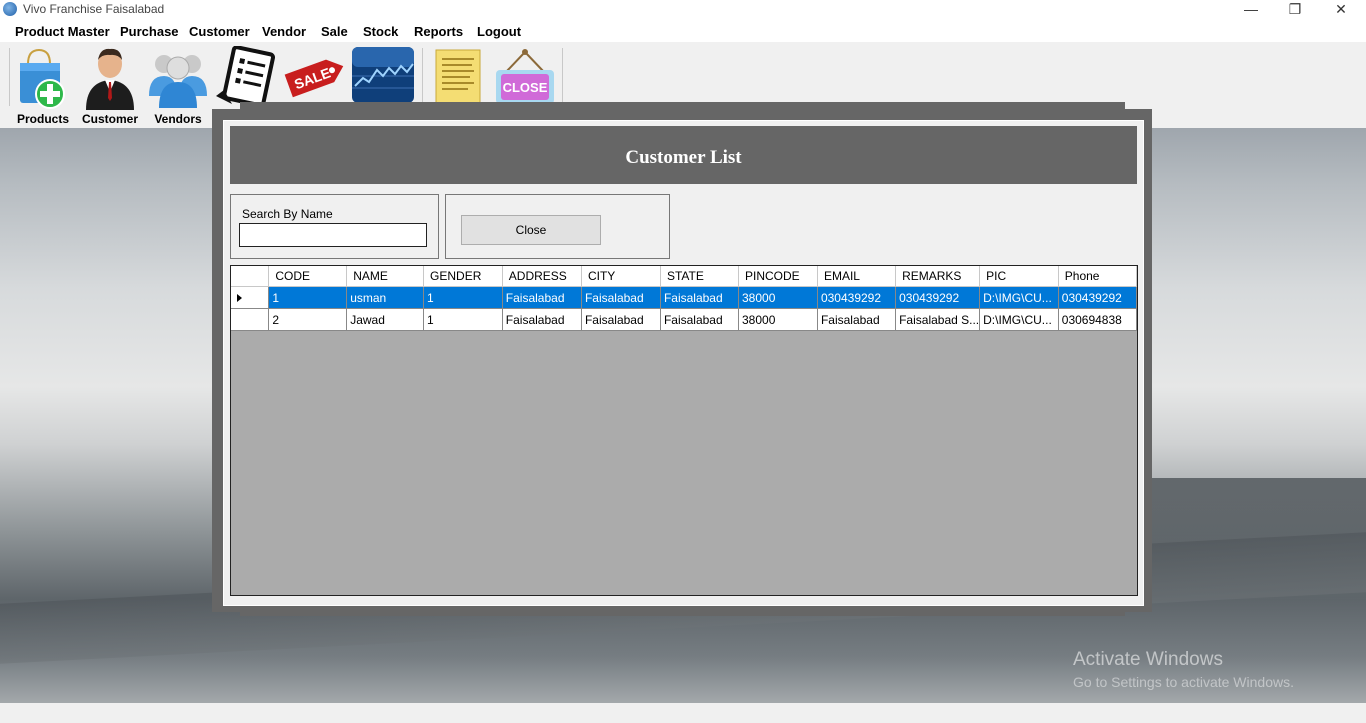 This screenshot has width=1366, height=723. I want to click on vendors-label: Vendors, so click(178, 119).